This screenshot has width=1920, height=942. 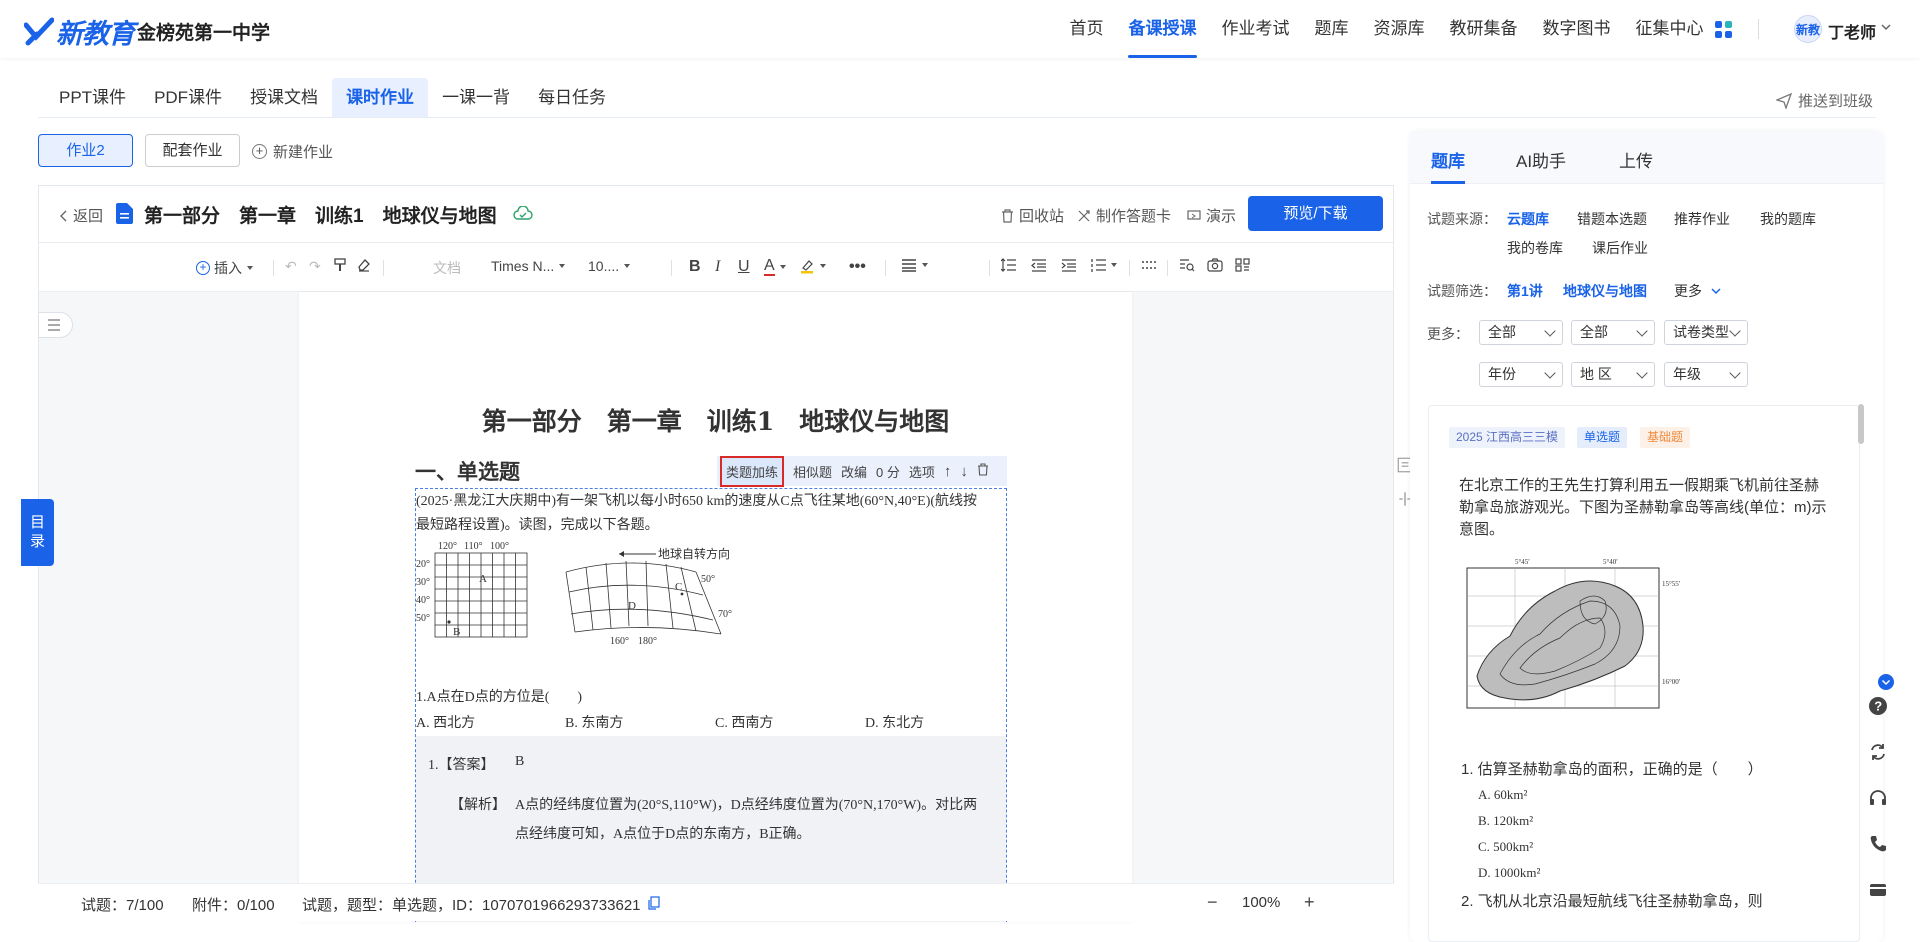 I want to click on eraser-icon, so click(x=364, y=265).